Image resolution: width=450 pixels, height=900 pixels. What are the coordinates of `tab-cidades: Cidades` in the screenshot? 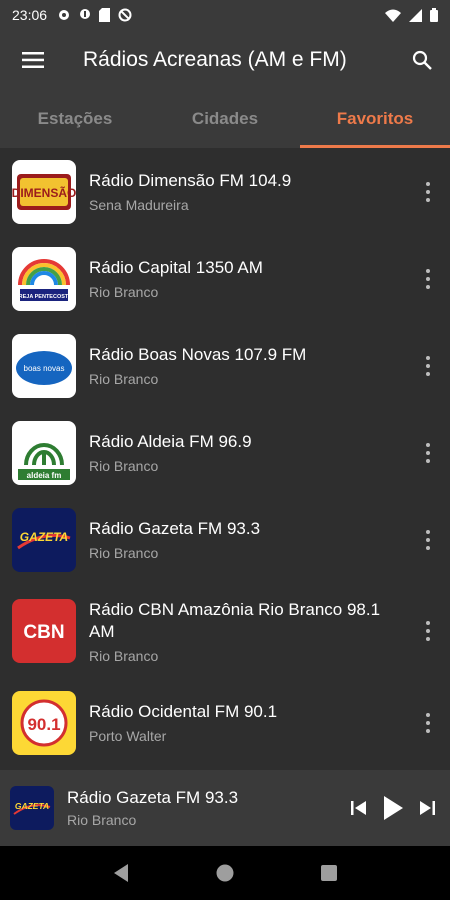 It's located at (225, 119).